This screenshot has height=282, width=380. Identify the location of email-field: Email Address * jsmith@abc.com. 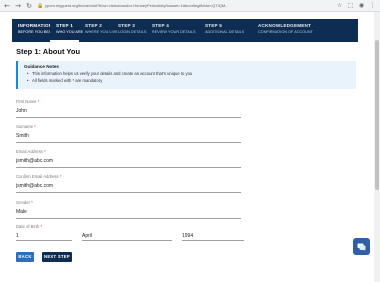
(128, 158).